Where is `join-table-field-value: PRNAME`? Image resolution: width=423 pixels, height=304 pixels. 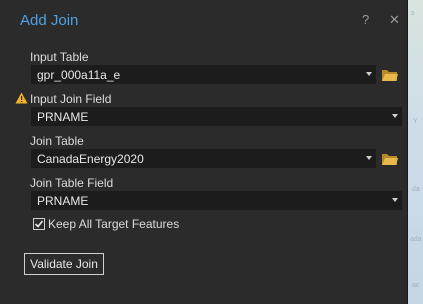 join-table-field-value: PRNAME is located at coordinates (63, 201).